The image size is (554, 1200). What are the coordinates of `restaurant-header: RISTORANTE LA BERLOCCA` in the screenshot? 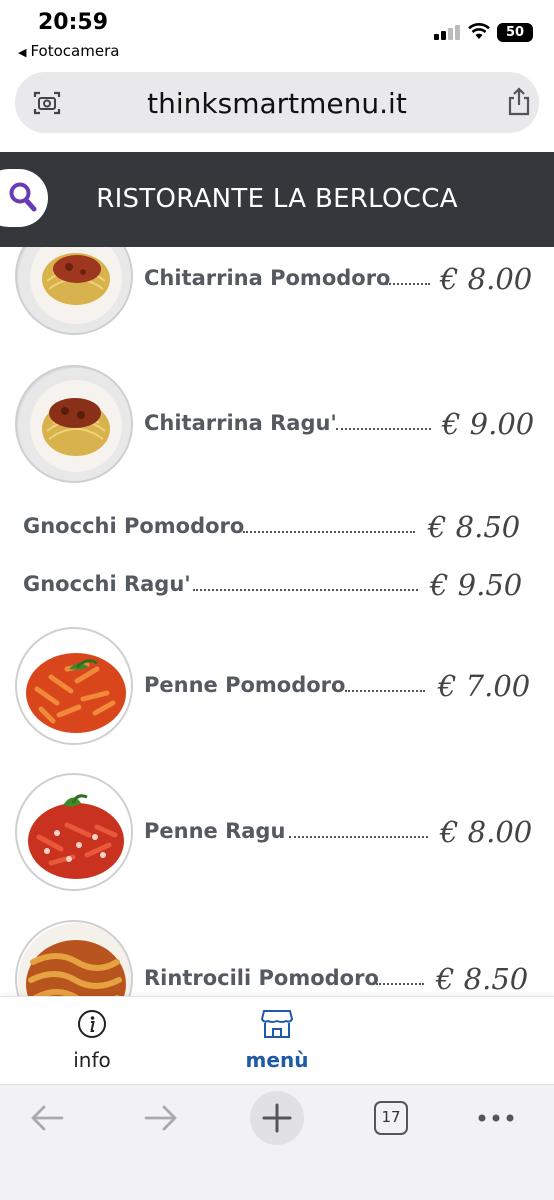 It's located at (277, 199).